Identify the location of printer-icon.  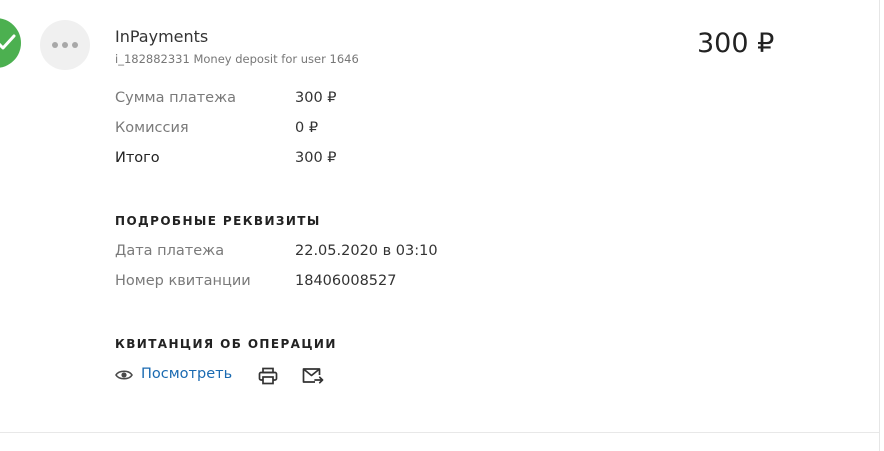
(268, 376).